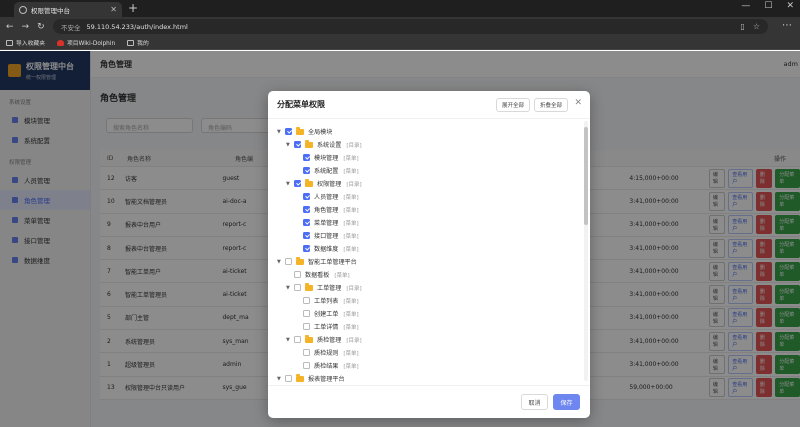 This screenshot has height=427, width=800. What do you see at coordinates (326, 379) in the screenshot?
I see `tree-node-label: 报表管理平台` at bounding box center [326, 379].